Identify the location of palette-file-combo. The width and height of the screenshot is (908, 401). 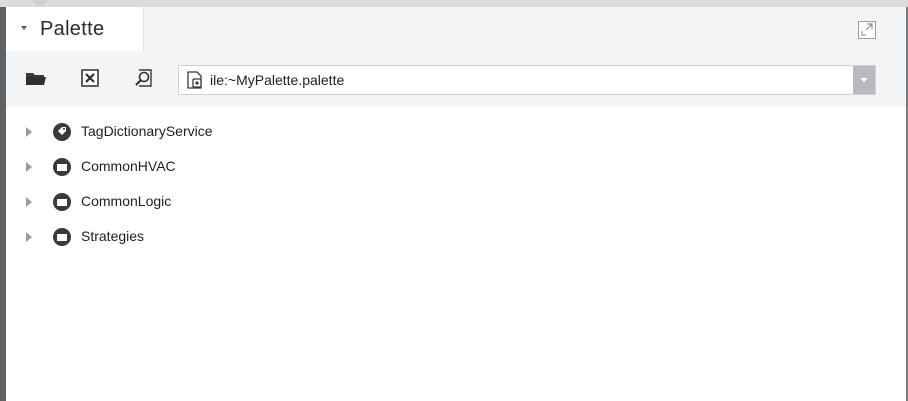
(527, 80).